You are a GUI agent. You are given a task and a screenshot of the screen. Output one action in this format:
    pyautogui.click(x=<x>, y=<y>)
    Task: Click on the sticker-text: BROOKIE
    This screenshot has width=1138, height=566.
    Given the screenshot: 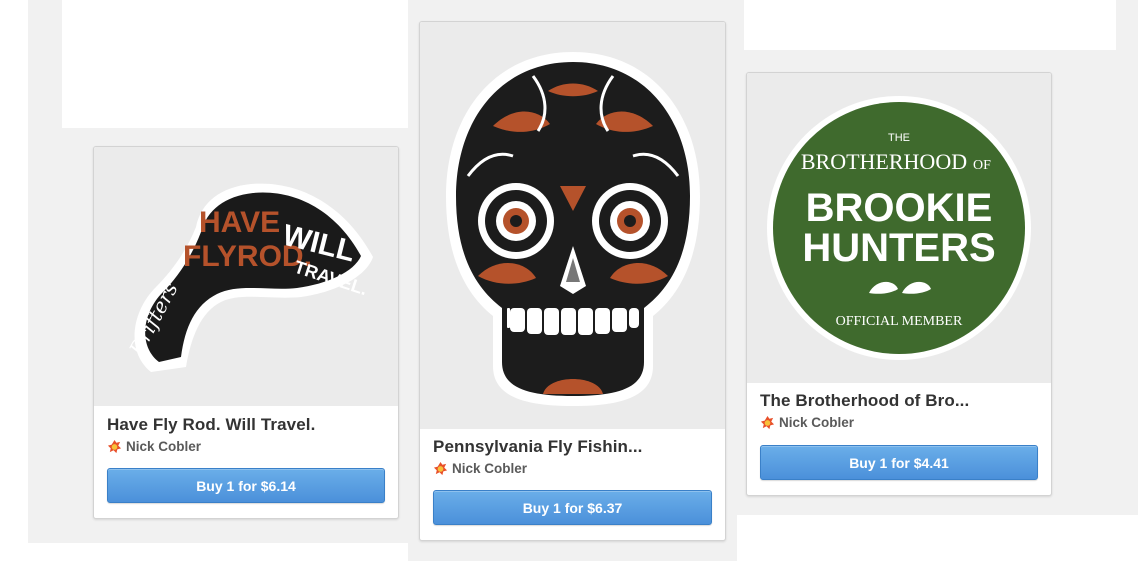 What is the action you would take?
    pyautogui.click(x=899, y=208)
    